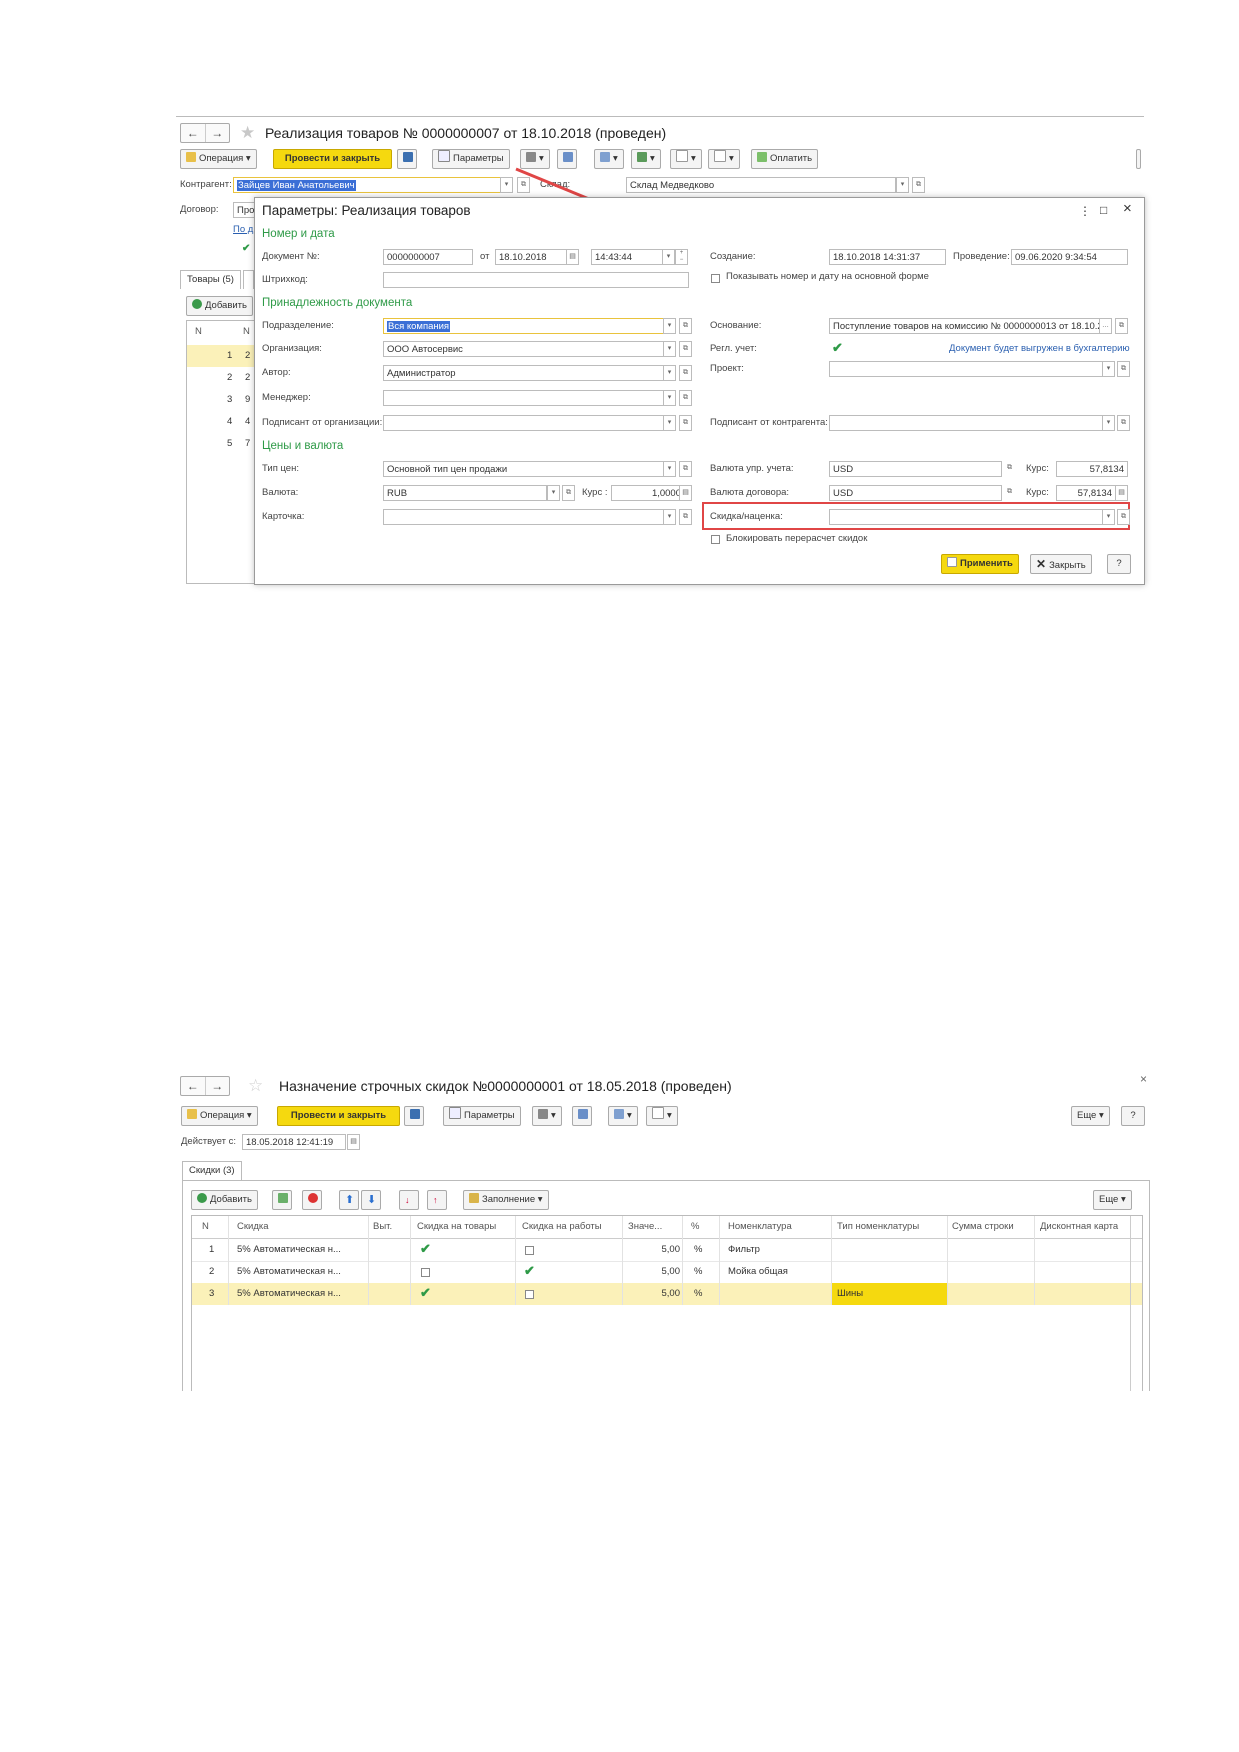  What do you see at coordinates (529, 326) in the screenshot?
I see `department-field: Вся компания` at bounding box center [529, 326].